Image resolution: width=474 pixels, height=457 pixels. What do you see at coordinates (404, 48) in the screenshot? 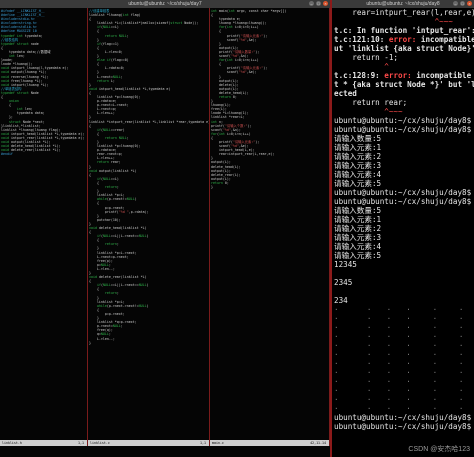
I see `terminal-line: ut 'linklist {aka struct Node}' was` at bounding box center [404, 48].